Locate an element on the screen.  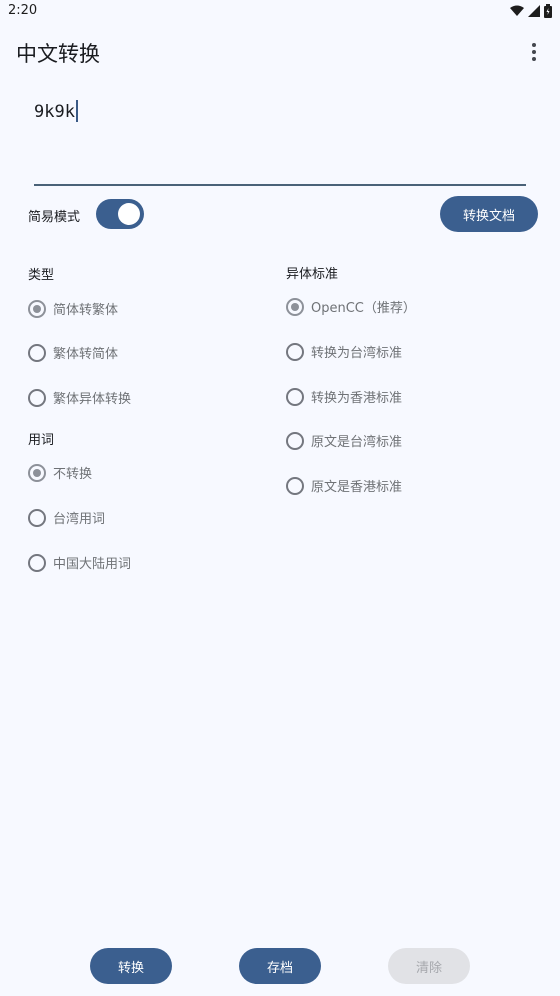
radio-variant-to-hk: 转换为香港标准 is located at coordinates (344, 396).